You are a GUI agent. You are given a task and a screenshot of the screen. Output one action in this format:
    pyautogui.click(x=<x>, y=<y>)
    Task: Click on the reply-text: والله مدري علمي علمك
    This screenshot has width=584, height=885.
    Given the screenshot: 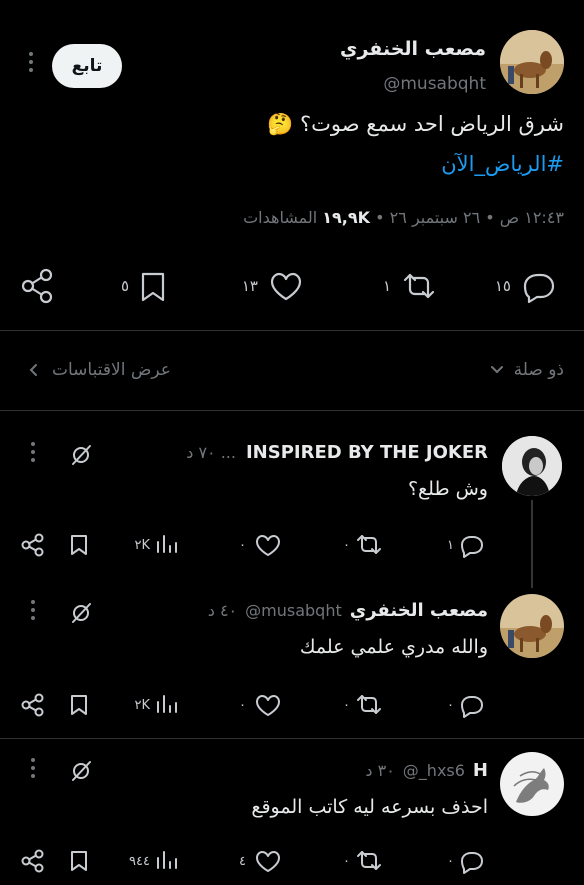 What is the action you would take?
    pyautogui.click(x=393, y=647)
    